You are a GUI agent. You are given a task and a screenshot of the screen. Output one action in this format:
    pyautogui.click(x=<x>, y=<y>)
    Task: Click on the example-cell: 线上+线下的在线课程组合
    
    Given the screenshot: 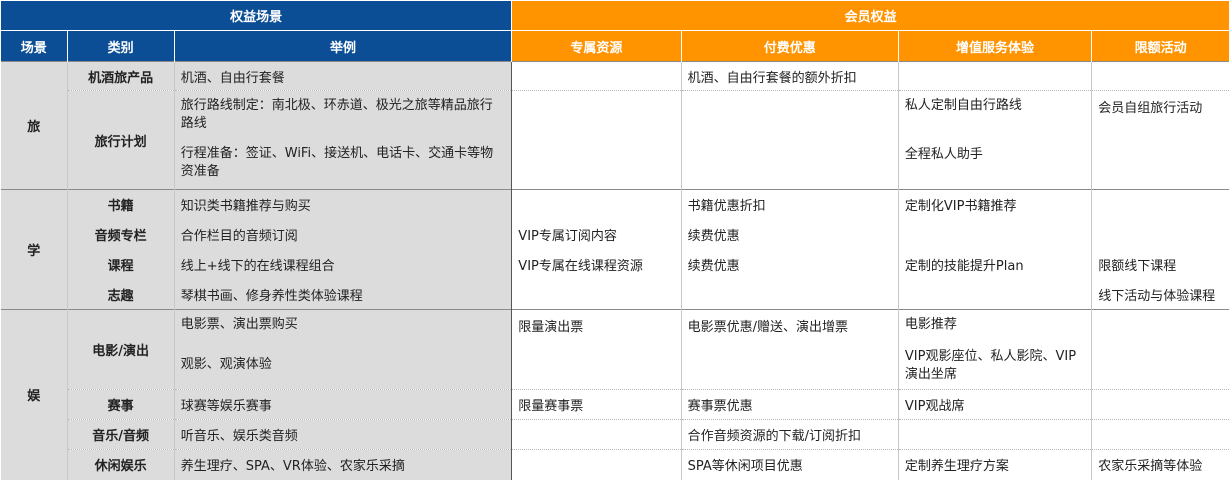 What is the action you would take?
    pyautogui.click(x=343, y=264)
    